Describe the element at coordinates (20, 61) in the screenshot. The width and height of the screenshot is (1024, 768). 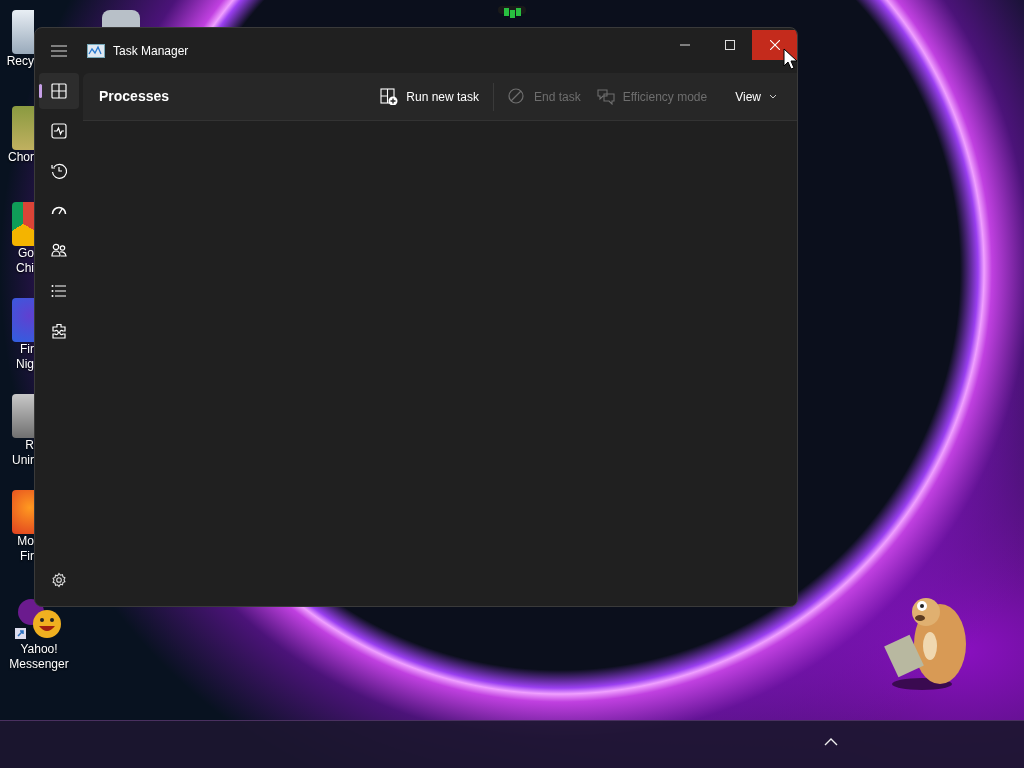
I see `desktop-icon-label: Recy` at that location.